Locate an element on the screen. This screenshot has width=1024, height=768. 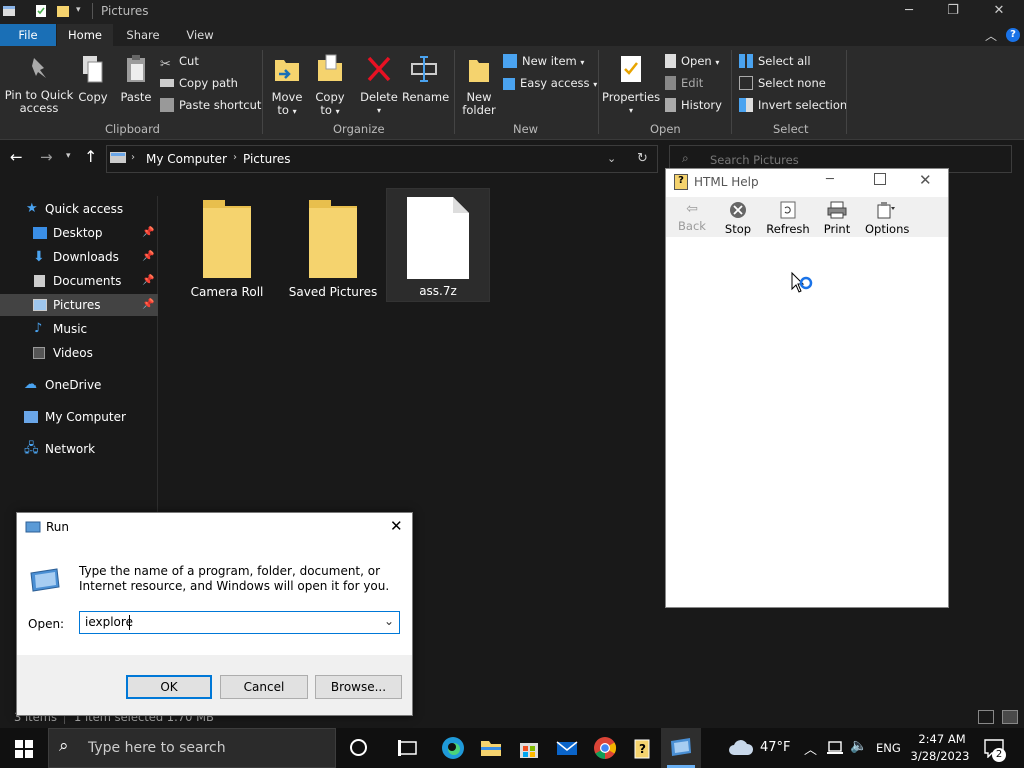
stop-button: Stop is located at coordinates (738, 218).